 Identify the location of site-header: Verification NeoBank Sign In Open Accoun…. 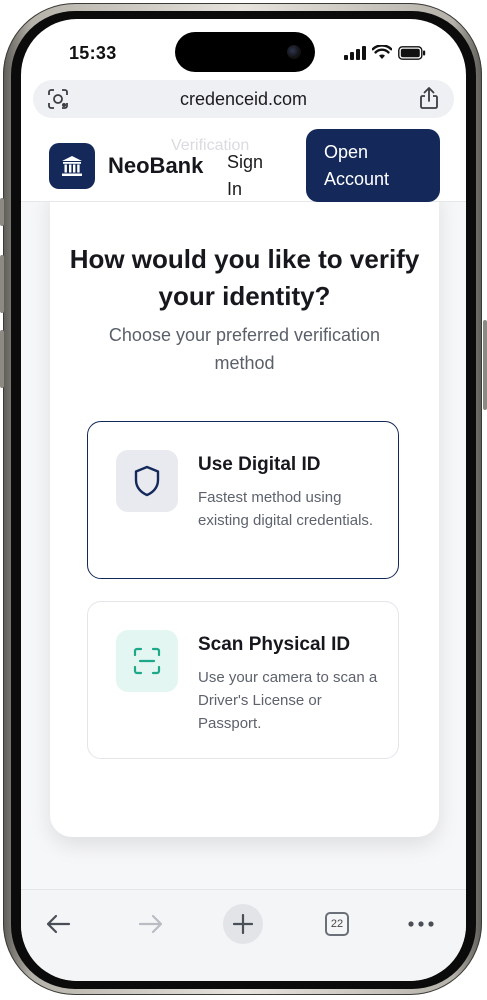
(243, 165).